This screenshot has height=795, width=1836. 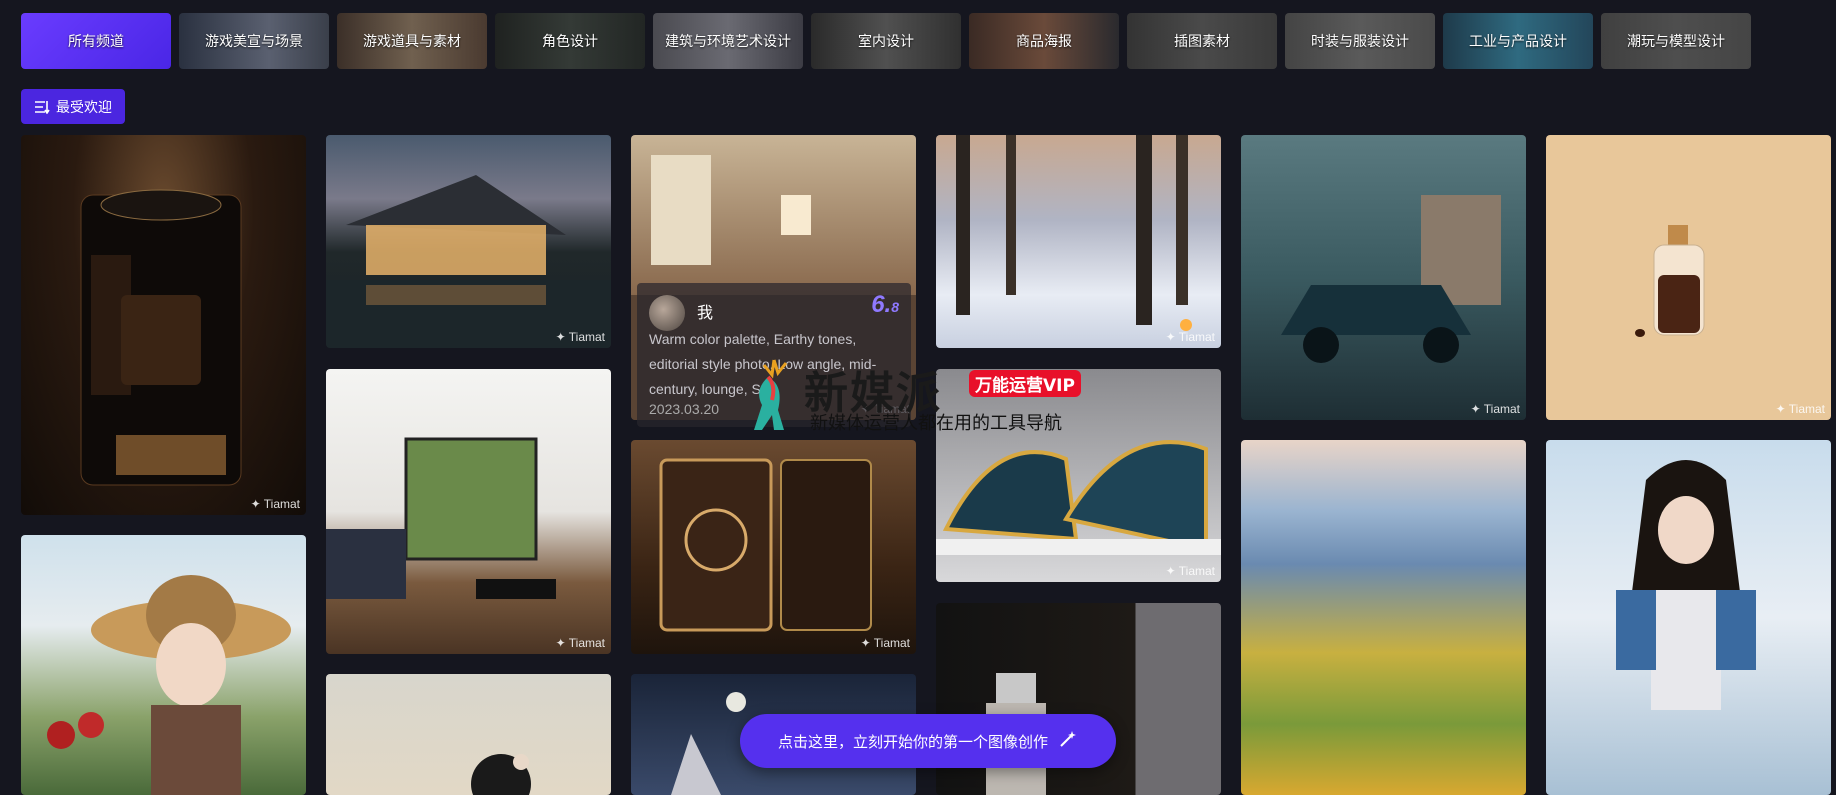 I want to click on tab-all-channels: 所有频道, so click(x=96, y=41).